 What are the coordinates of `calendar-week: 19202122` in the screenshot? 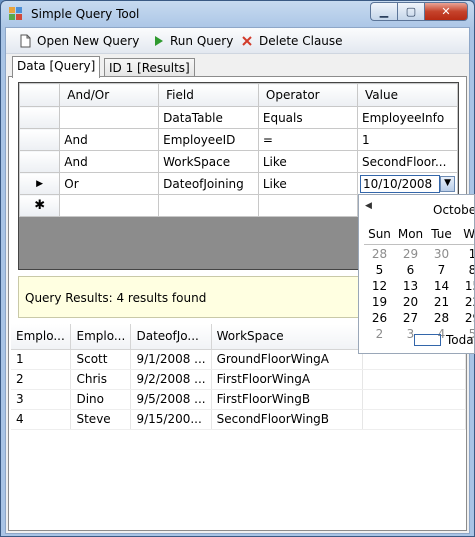 It's located at (419, 303).